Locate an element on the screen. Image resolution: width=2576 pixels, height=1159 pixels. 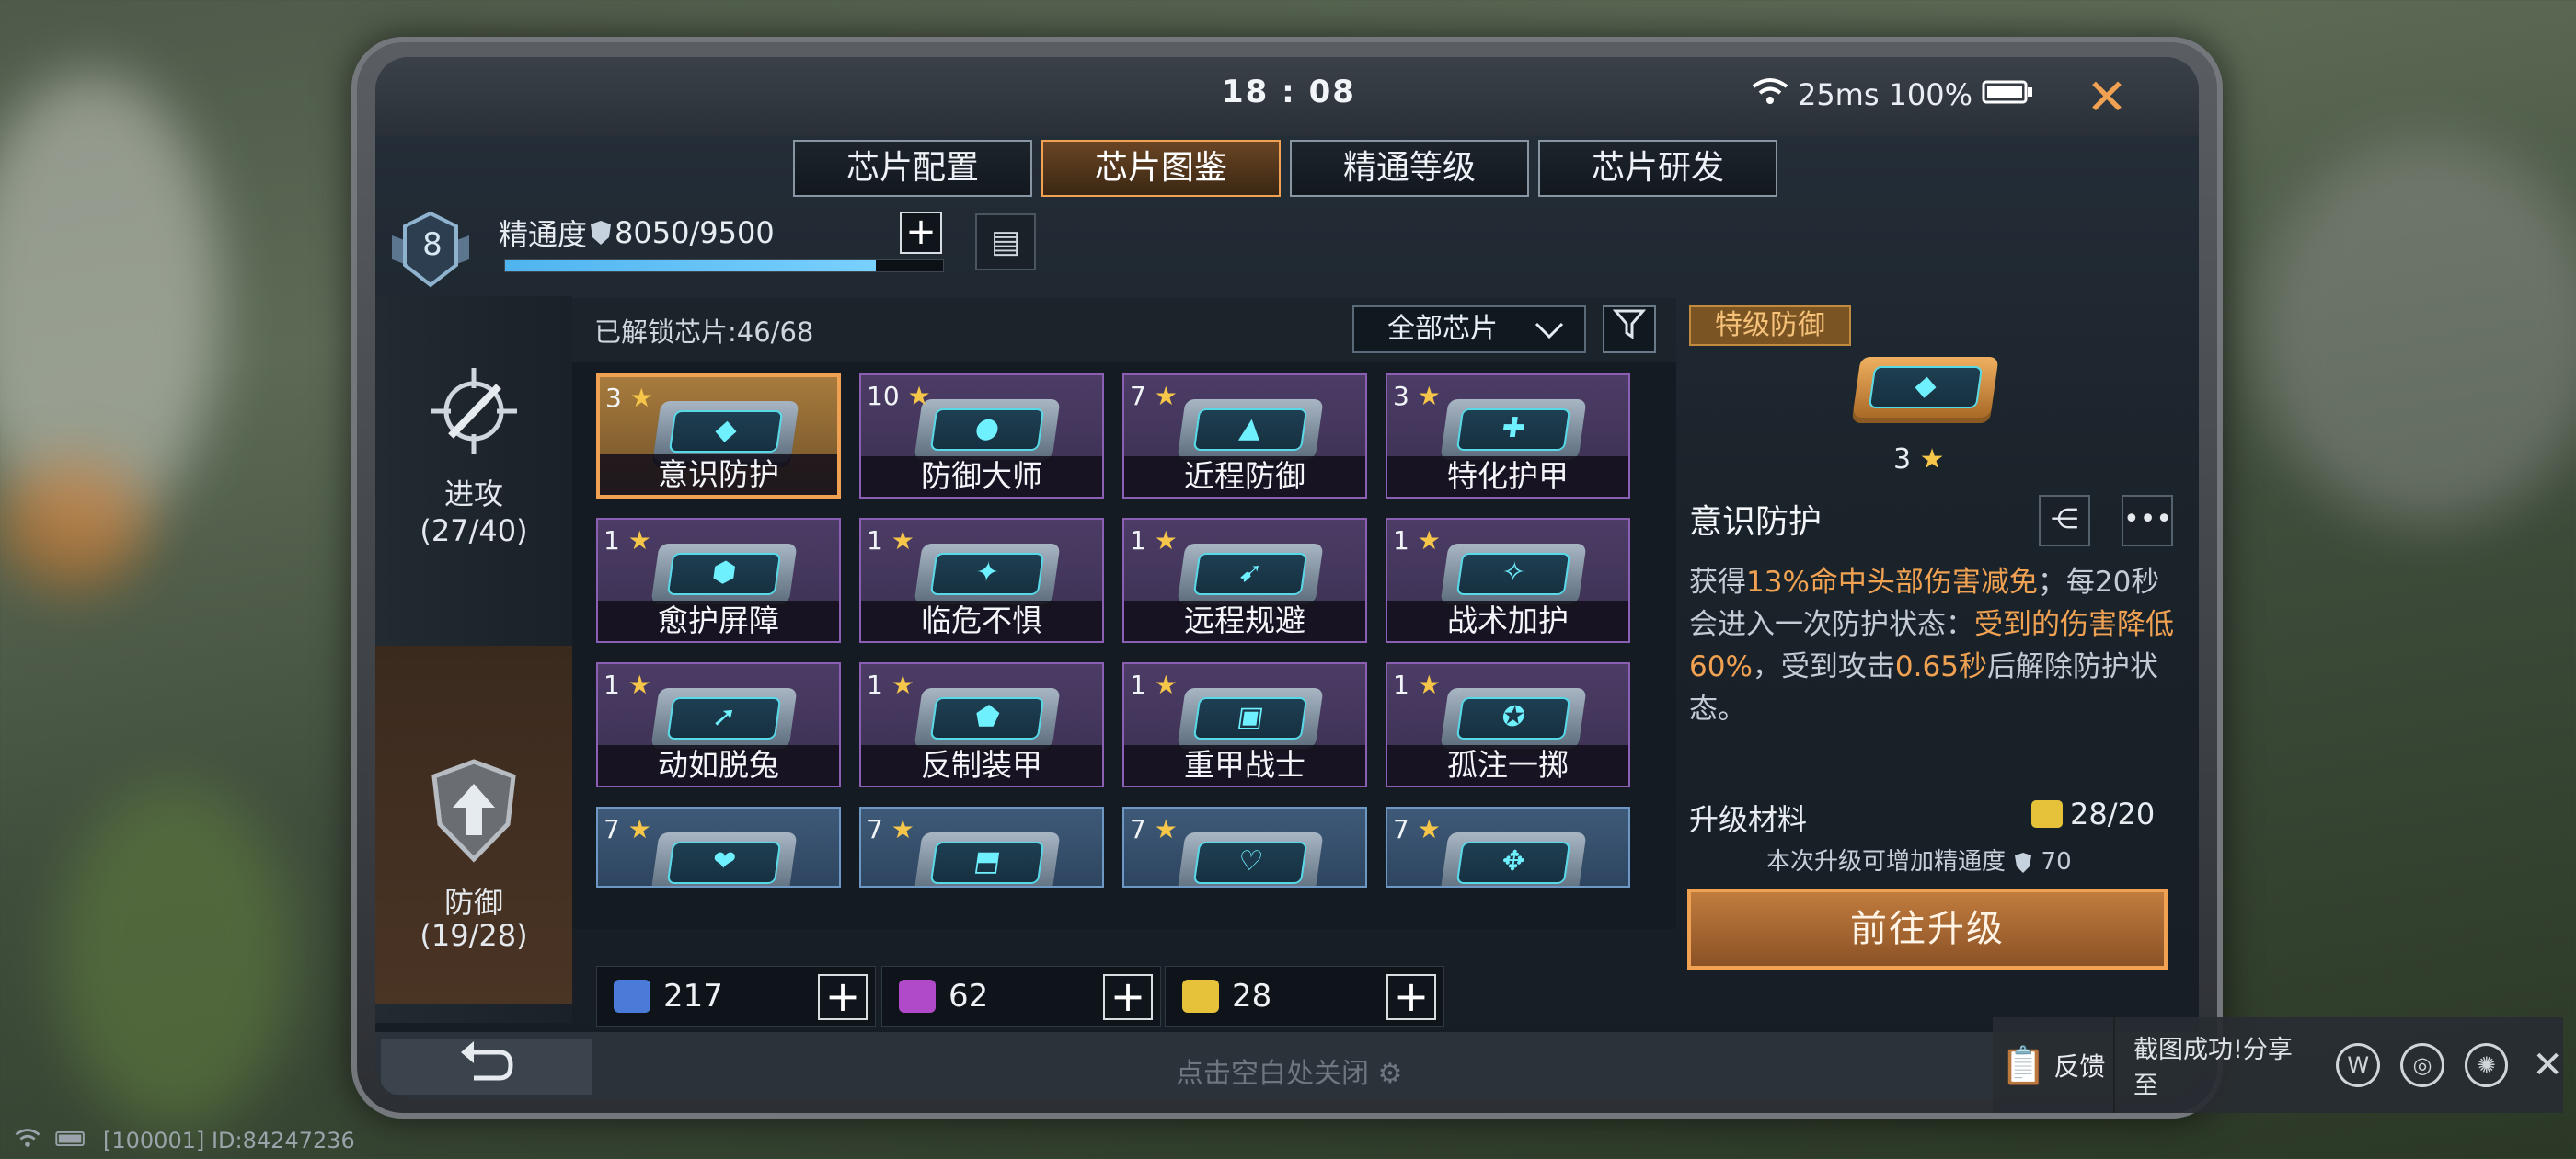
chip-card-name: 近程防御 is located at coordinates (1244, 476).